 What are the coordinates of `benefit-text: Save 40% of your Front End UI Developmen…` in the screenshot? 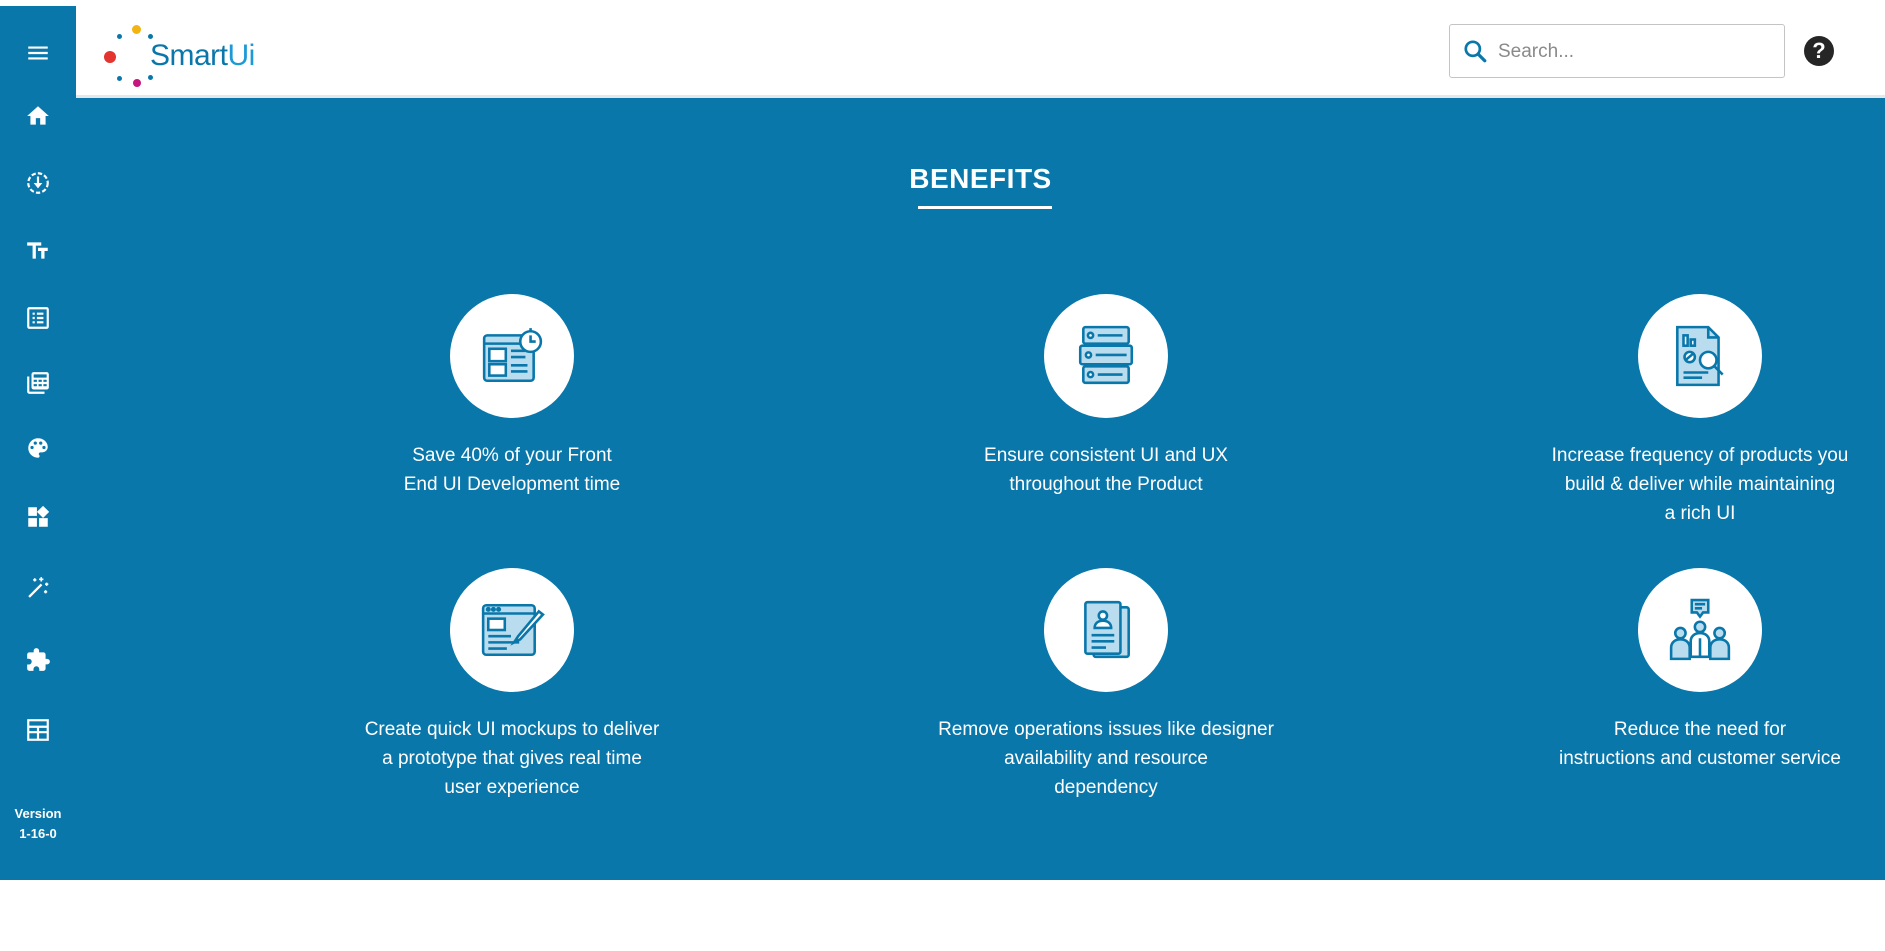 It's located at (512, 470).